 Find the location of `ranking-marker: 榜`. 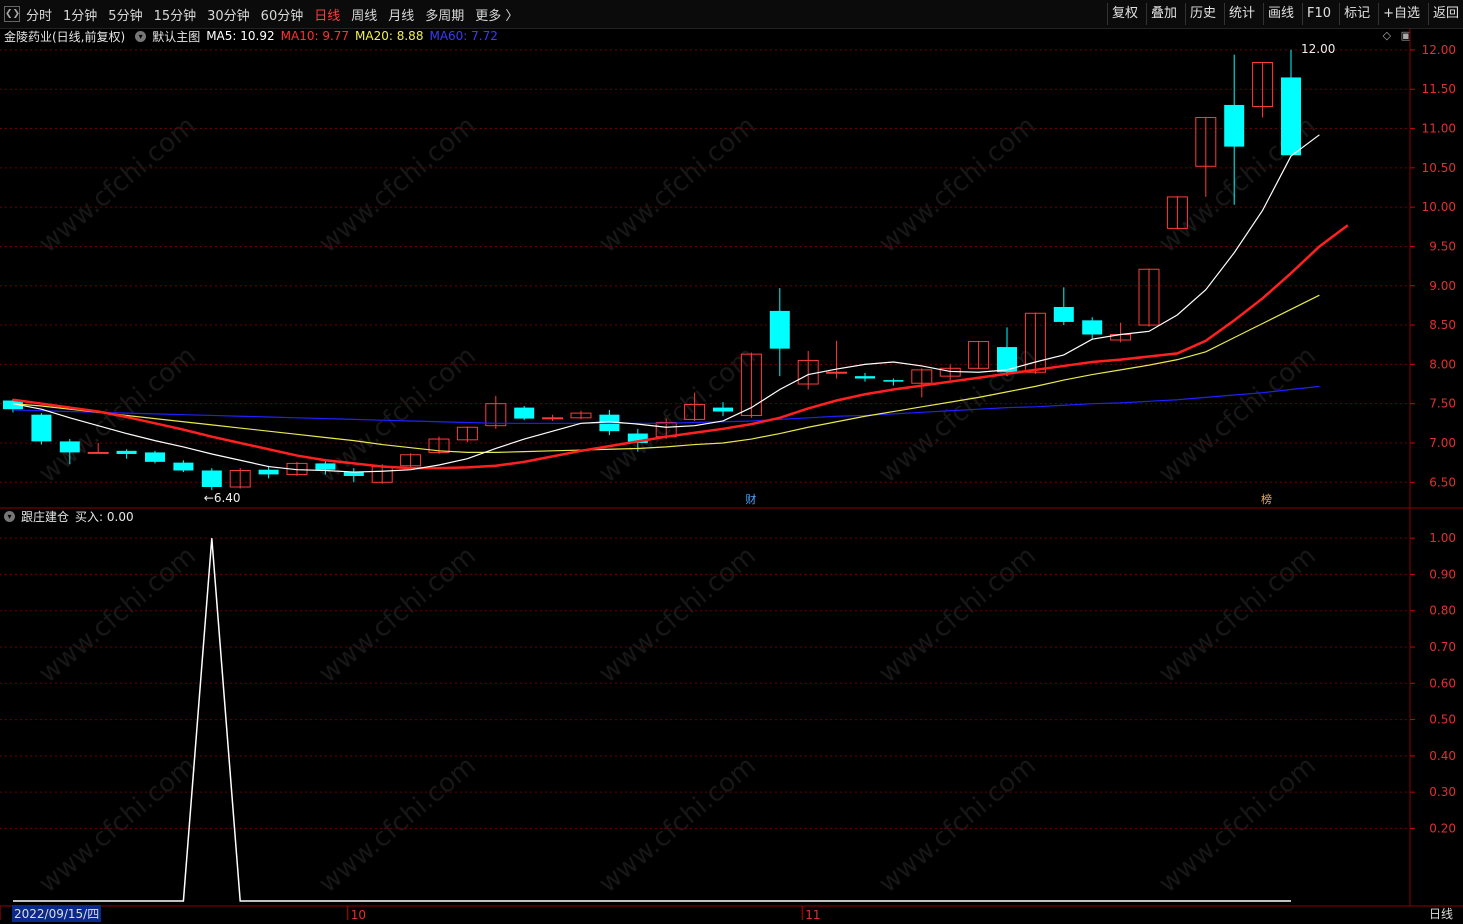

ranking-marker: 榜 is located at coordinates (1266, 499).